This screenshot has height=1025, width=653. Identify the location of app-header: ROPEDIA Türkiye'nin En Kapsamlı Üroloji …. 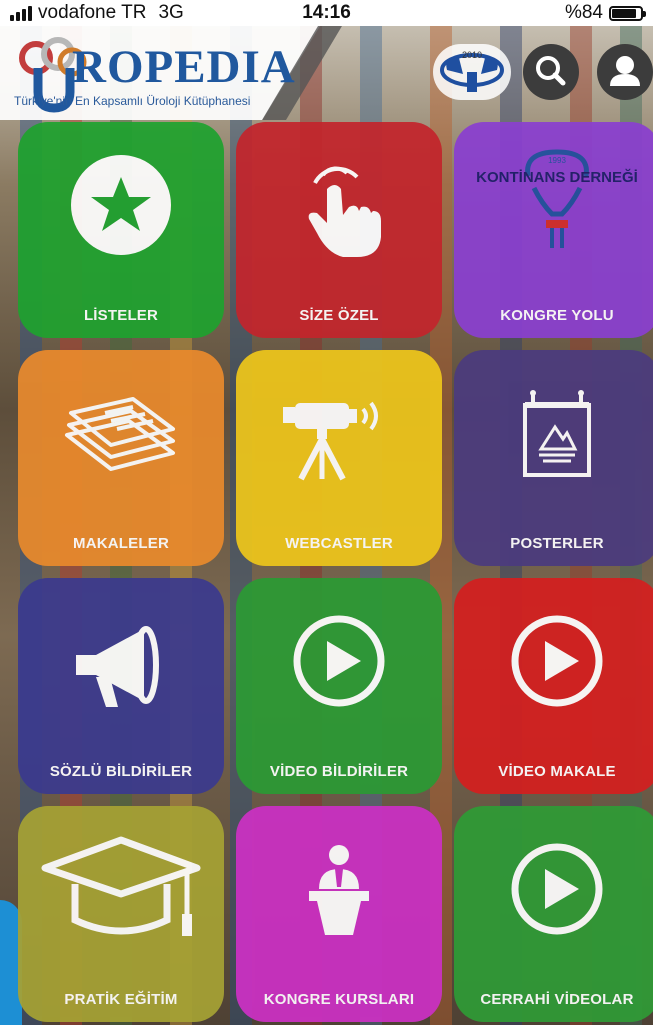
(326, 73).